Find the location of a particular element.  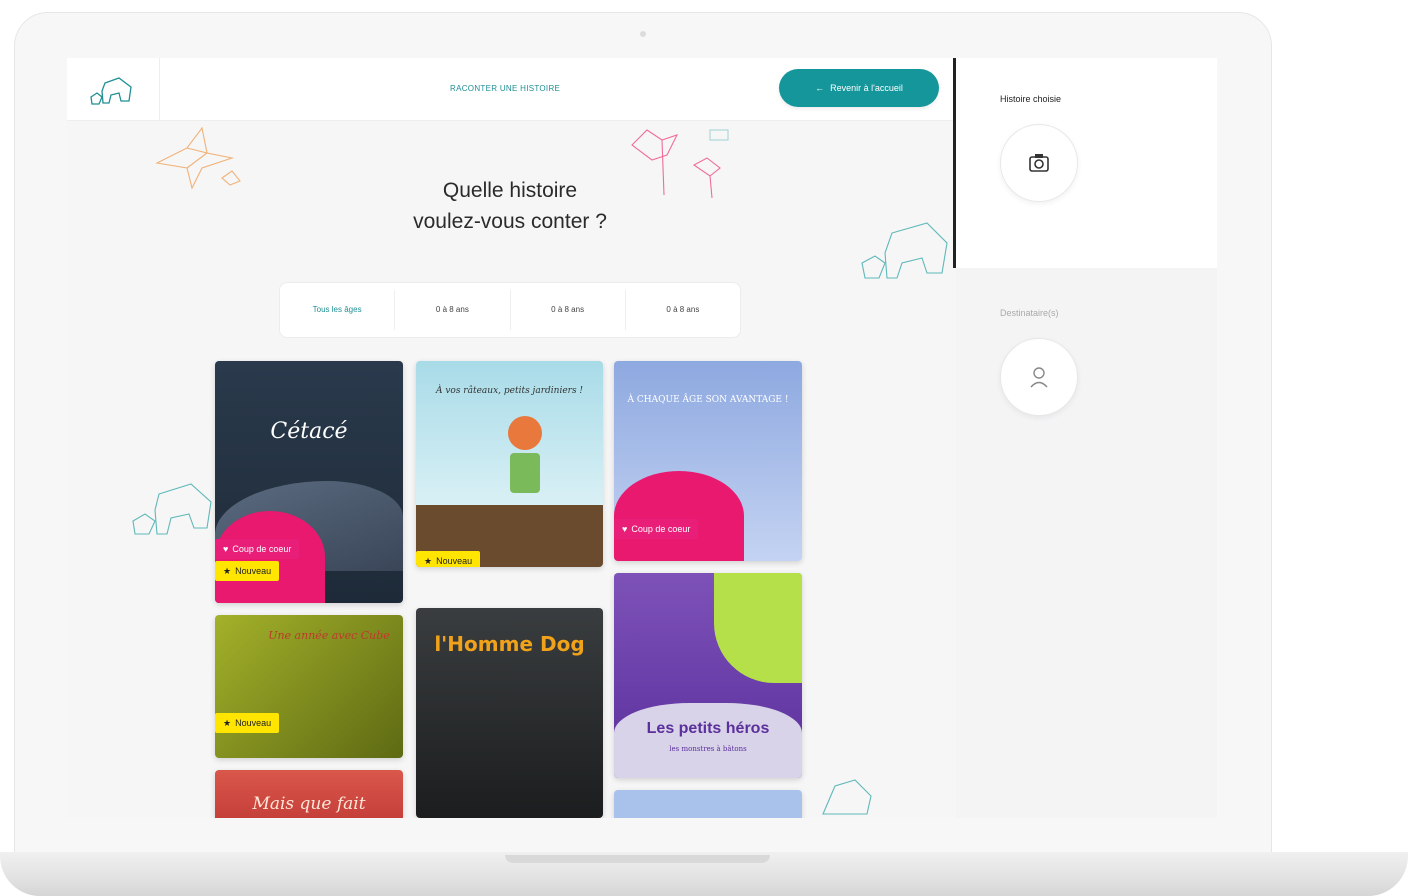

book-title: Mais que fait is located at coordinates (309, 804).